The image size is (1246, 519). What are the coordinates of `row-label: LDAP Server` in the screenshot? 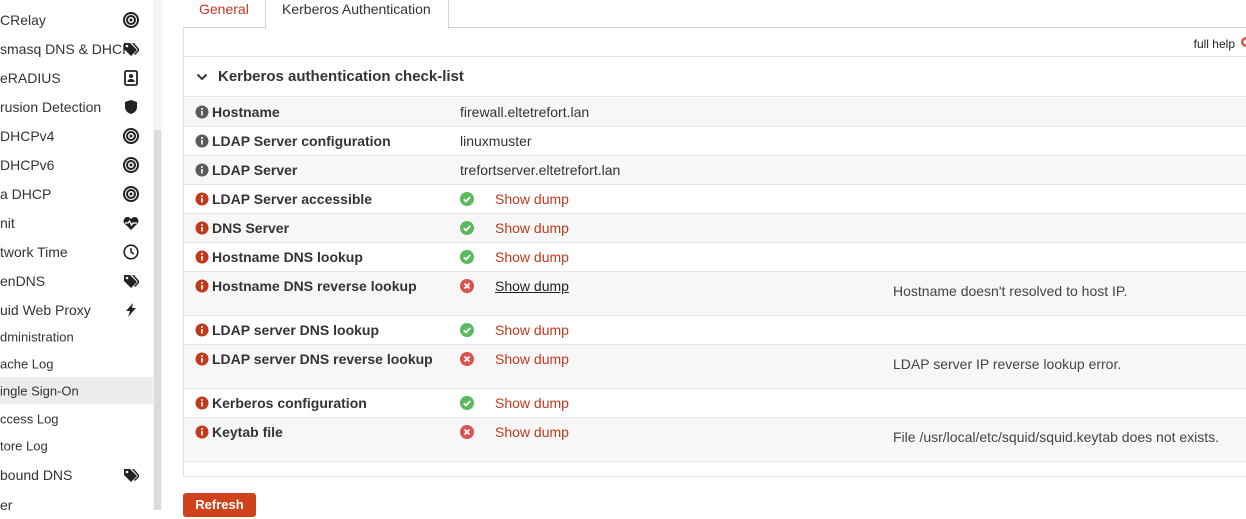 It's located at (254, 170).